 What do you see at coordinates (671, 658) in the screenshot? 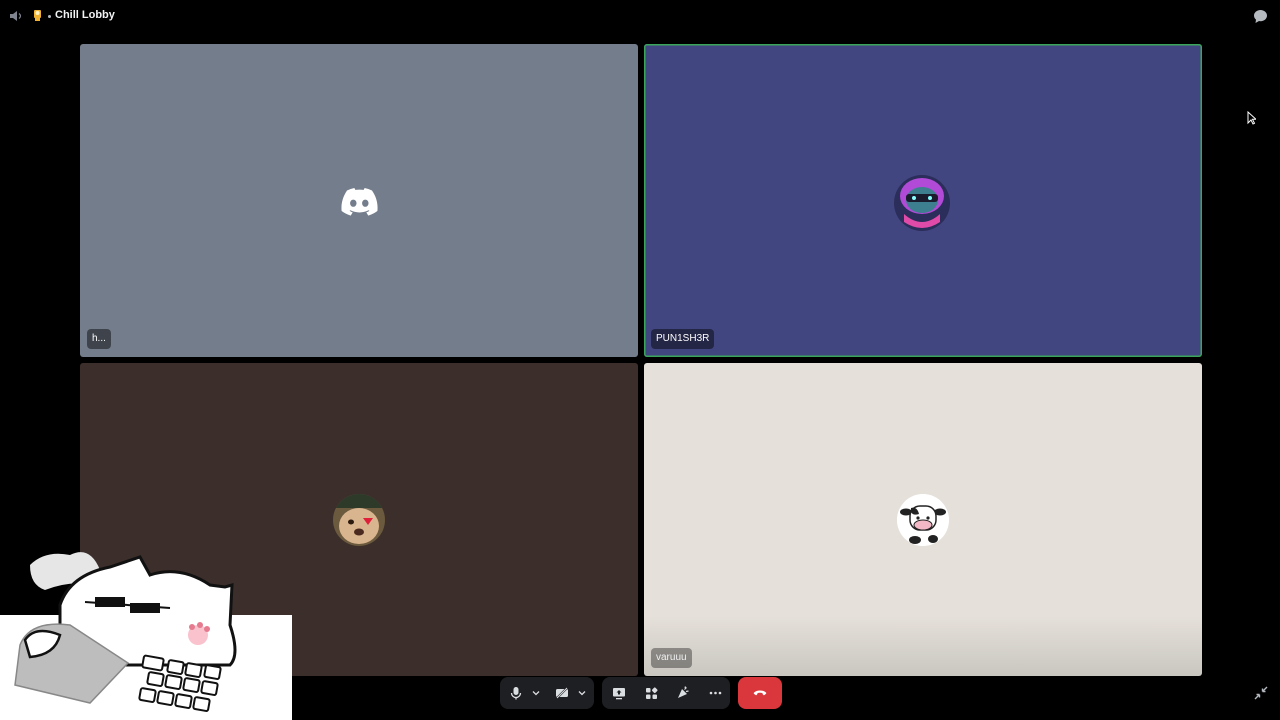
I see `participant-name: varuuu` at bounding box center [671, 658].